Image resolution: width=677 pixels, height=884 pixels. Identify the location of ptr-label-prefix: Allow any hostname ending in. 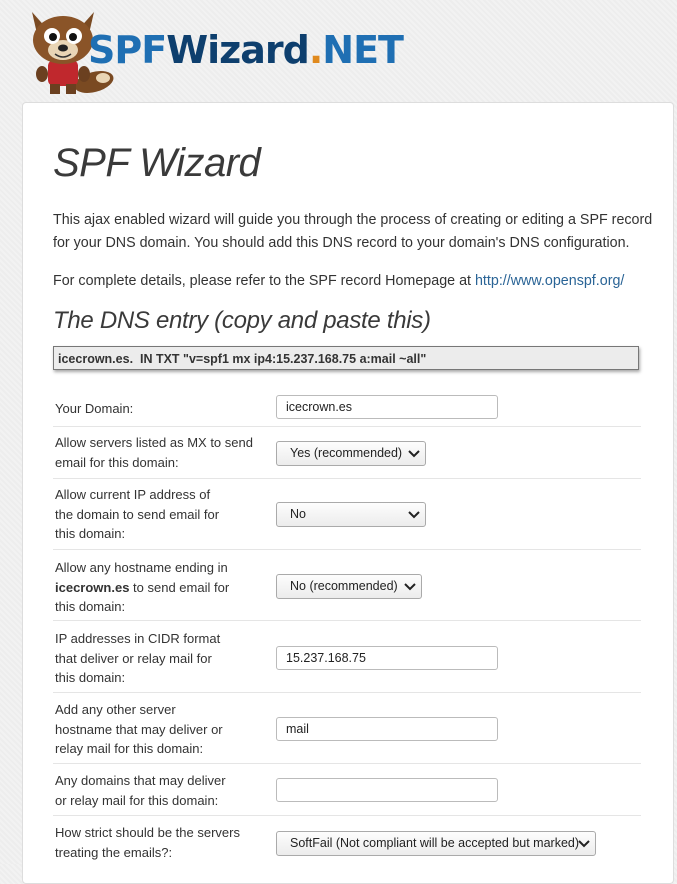
(141, 567).